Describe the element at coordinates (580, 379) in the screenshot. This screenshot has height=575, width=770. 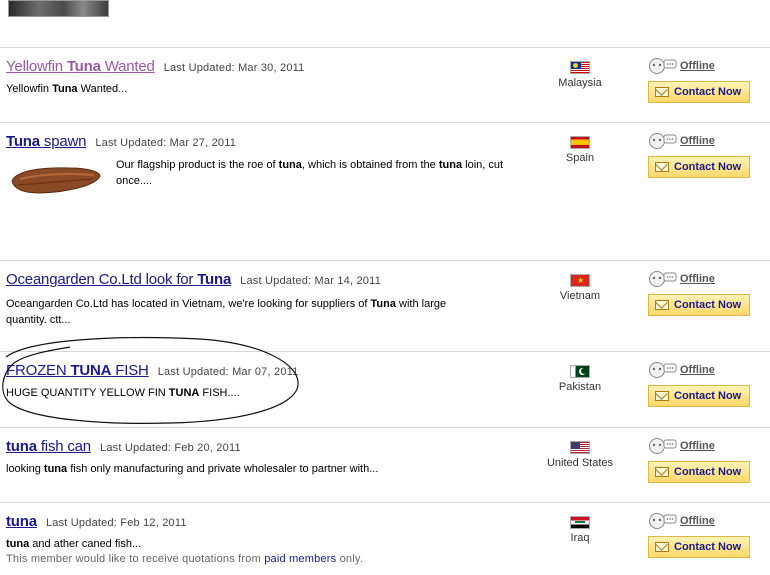
I see `country-cell: Pakistan` at that location.